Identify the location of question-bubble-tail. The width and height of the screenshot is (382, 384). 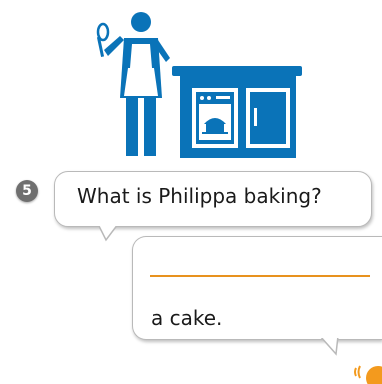
(109, 233).